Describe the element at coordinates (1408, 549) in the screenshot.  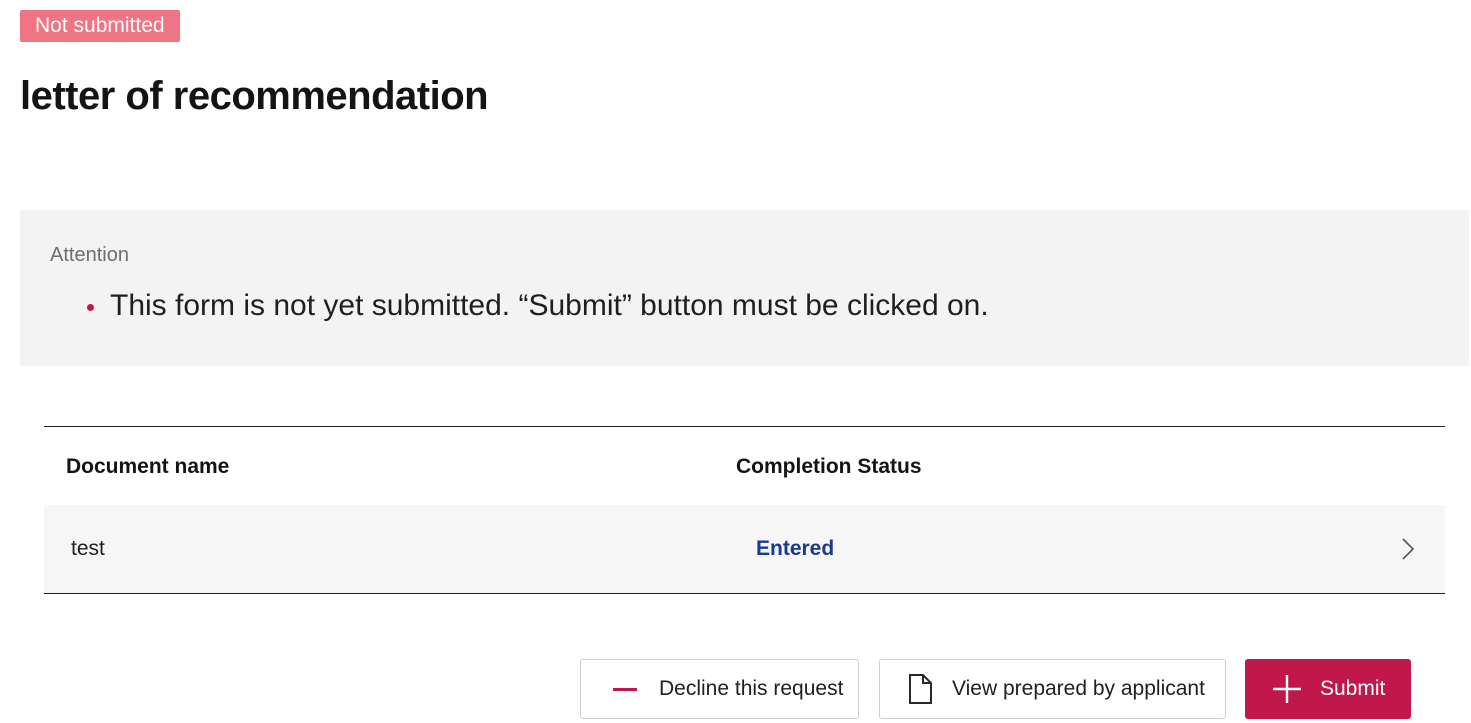
I see `chevron-right-icon` at that location.